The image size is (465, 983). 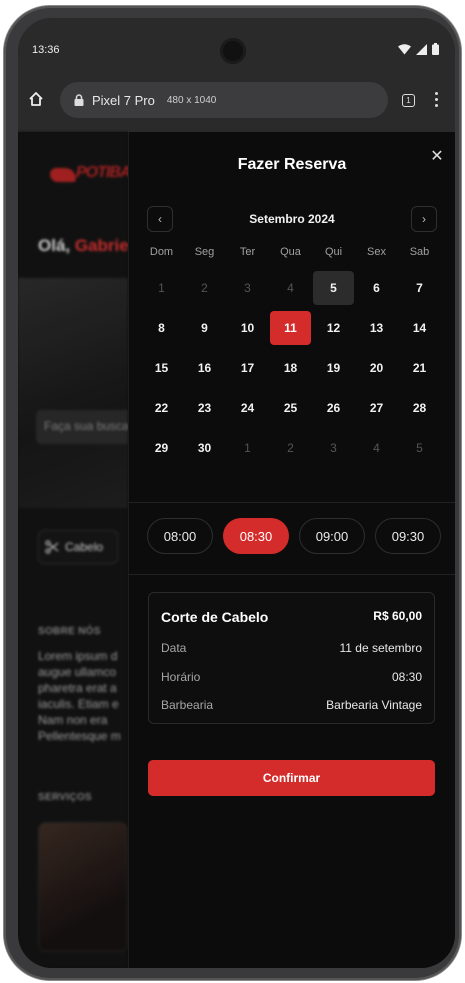 What do you see at coordinates (256, 536) in the screenshot?
I see `time-slot-selected: 08:30` at bounding box center [256, 536].